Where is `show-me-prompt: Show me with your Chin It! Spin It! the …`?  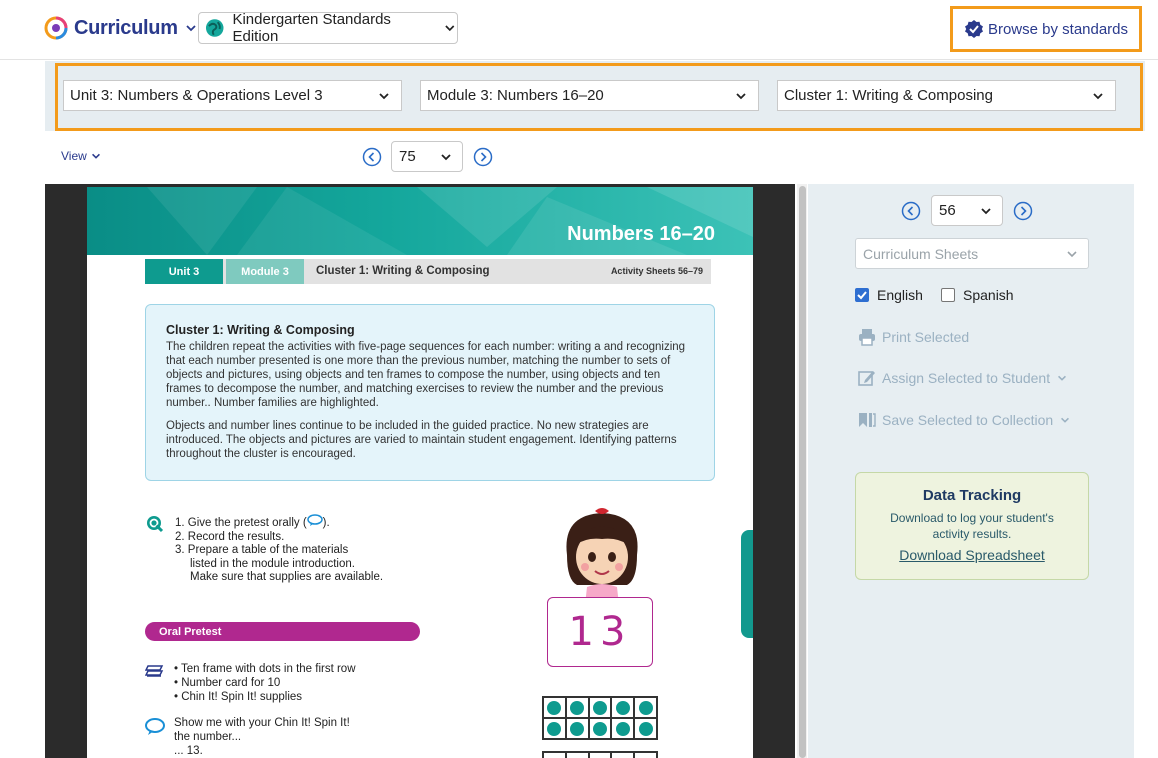
show-me-prompt: Show me with your Chin It! Spin It! the … is located at coordinates (262, 737).